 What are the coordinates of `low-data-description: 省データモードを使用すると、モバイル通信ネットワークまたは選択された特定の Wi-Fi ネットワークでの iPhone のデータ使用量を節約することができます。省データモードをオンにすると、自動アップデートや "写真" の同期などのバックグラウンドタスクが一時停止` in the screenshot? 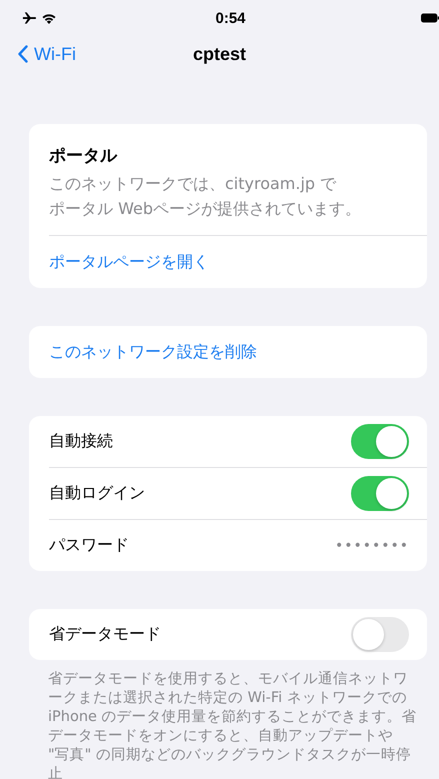 It's located at (232, 724).